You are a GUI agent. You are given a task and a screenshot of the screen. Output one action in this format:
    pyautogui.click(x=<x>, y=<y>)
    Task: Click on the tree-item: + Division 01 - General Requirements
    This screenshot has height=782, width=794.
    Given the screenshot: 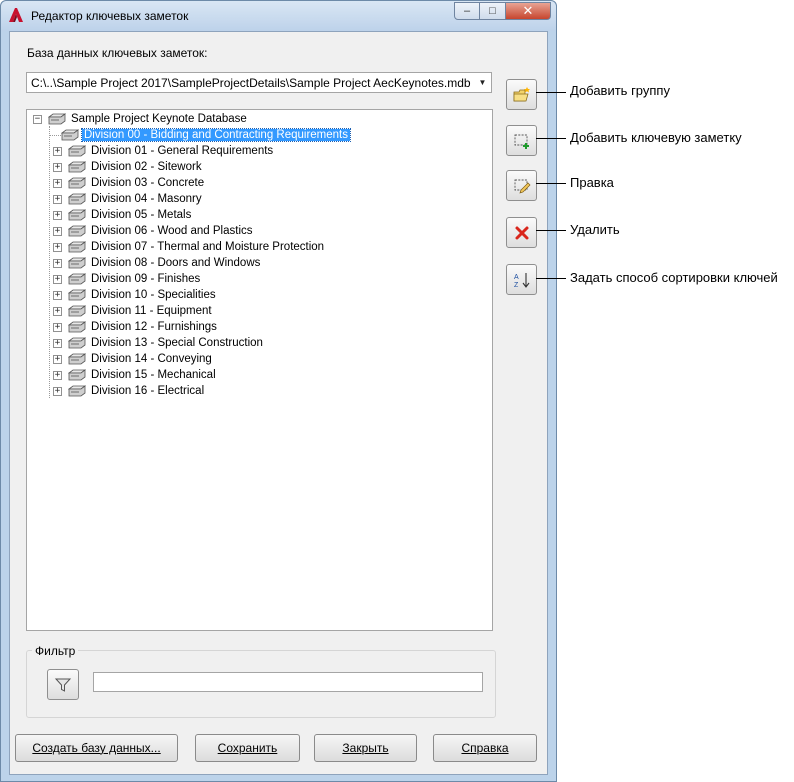 What is the action you would take?
    pyautogui.click(x=164, y=151)
    